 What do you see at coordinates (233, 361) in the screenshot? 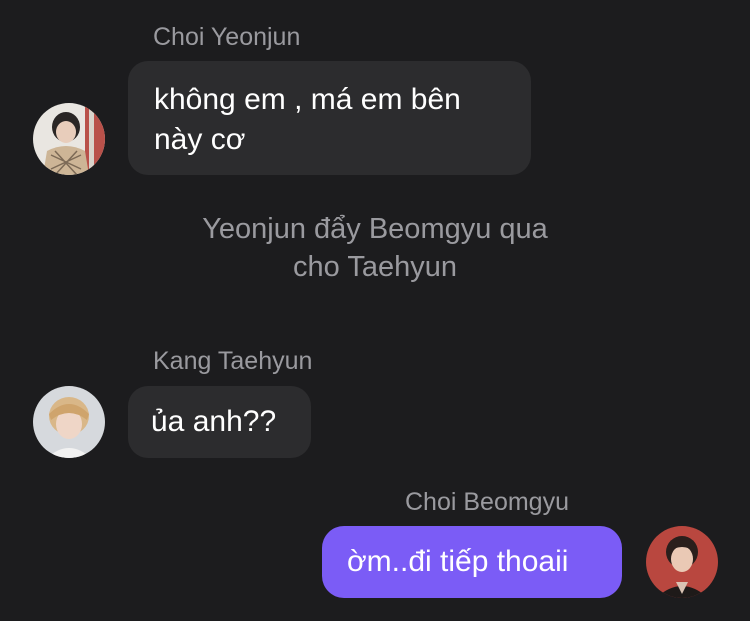
I see `sender-name-taehyun: Kang Taehyun` at bounding box center [233, 361].